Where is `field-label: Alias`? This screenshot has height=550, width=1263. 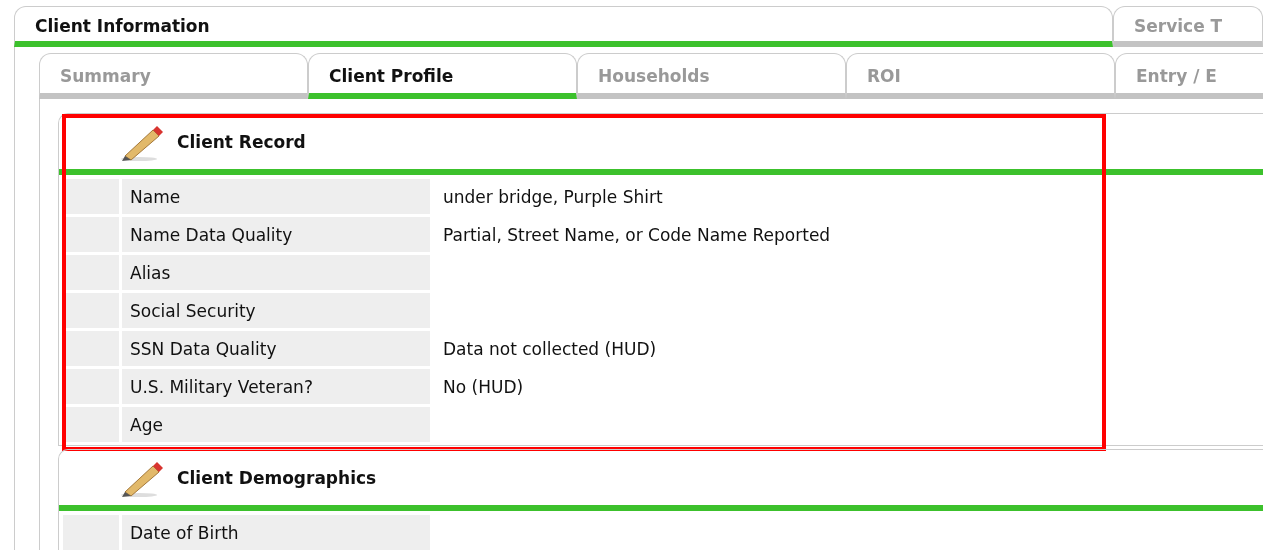
field-label: Alias is located at coordinates (276, 272).